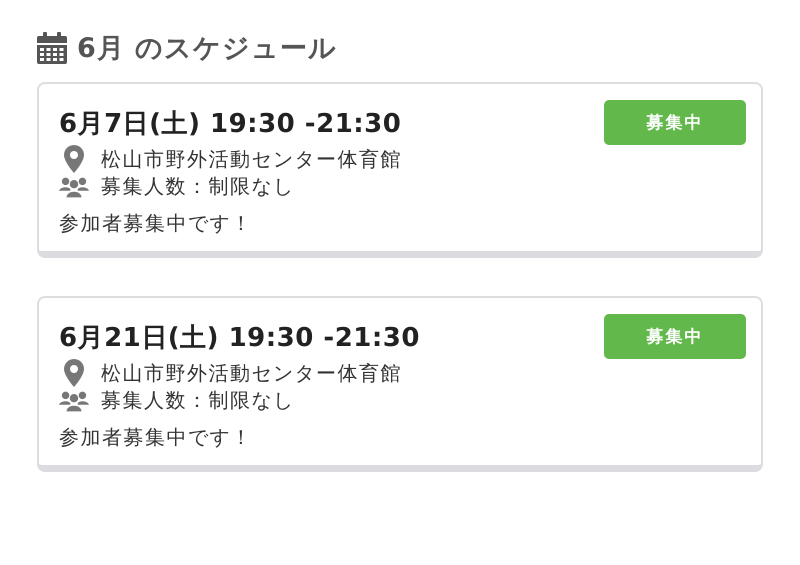 The height and width of the screenshot is (565, 800). What do you see at coordinates (239, 338) in the screenshot?
I see `event-datetime: 6月21日(土) 19:30 -21:30` at bounding box center [239, 338].